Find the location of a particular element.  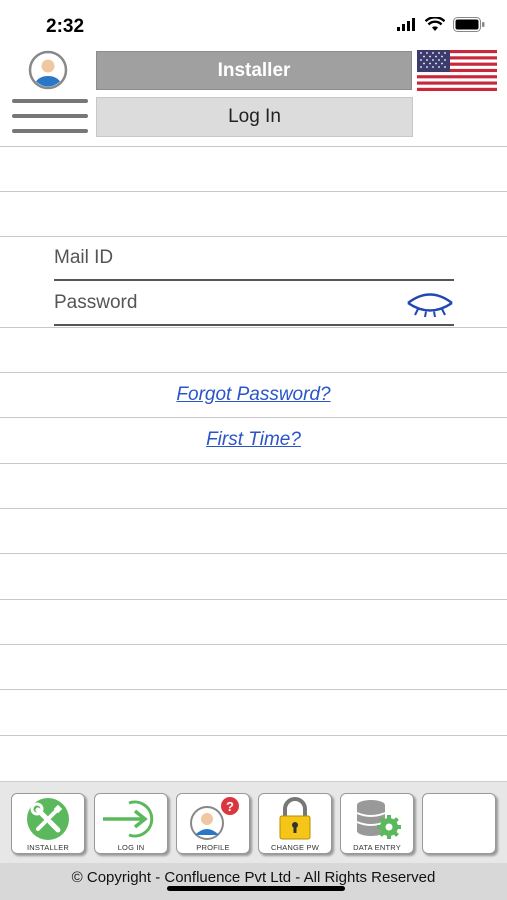

login-tab: LOG IN is located at coordinates (131, 823).